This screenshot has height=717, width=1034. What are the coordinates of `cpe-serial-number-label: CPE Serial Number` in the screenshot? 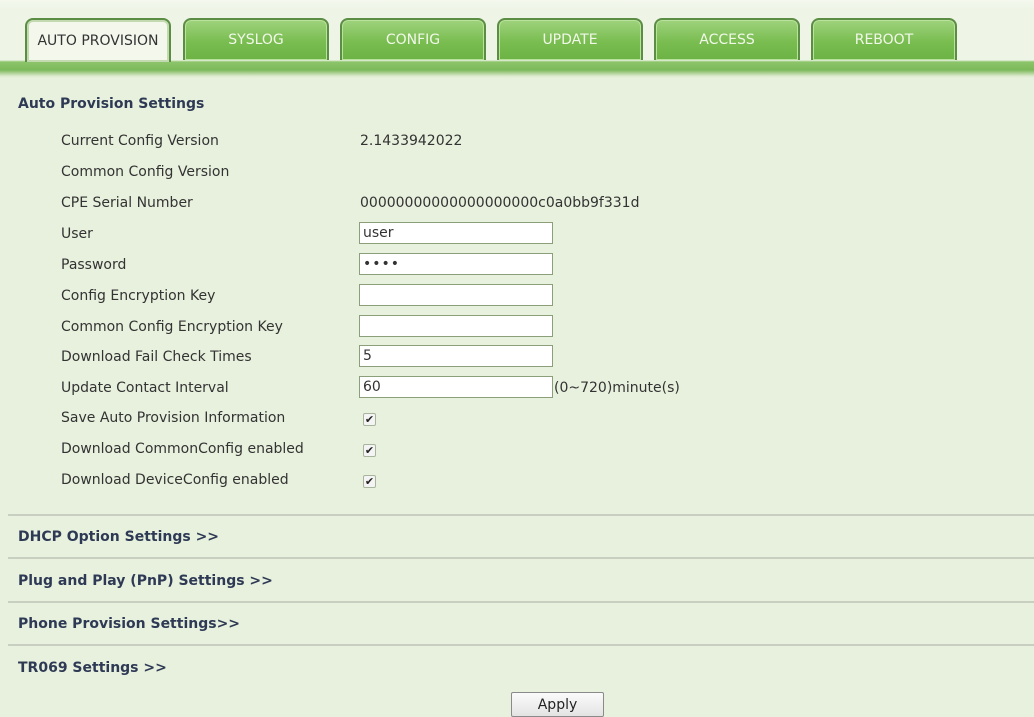 It's located at (127, 203).